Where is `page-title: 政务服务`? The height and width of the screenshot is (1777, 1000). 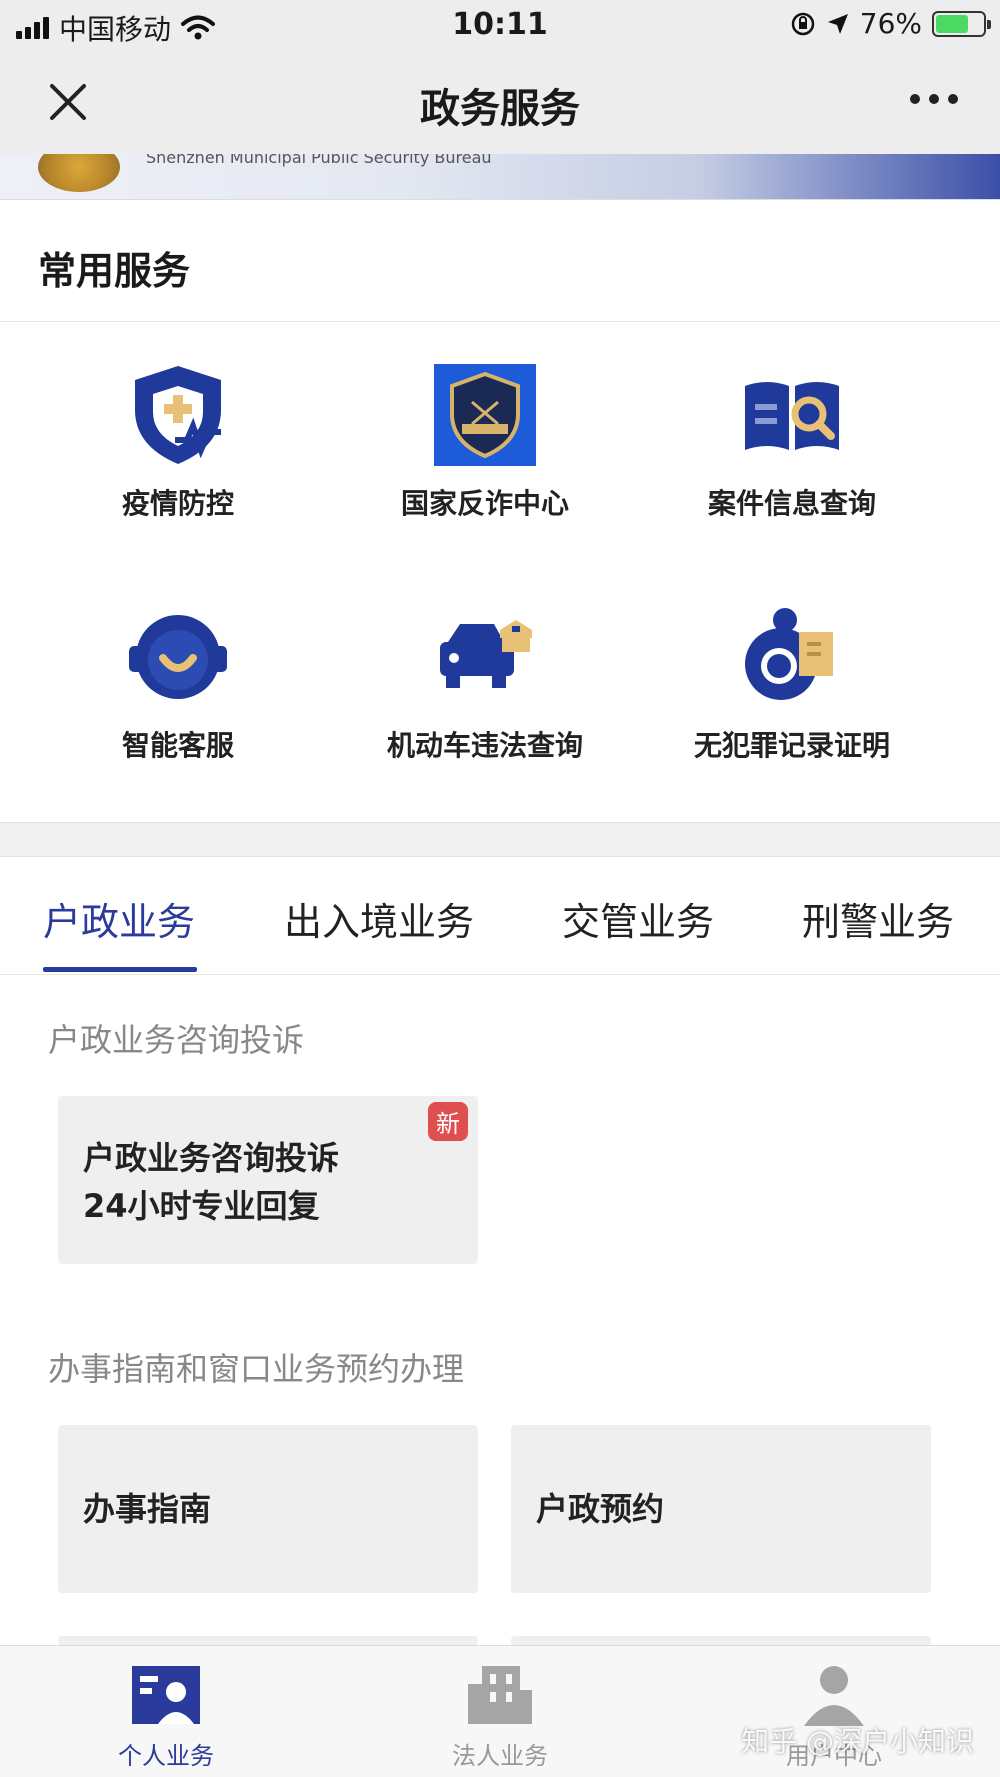
page-title: 政务服务 is located at coordinates (500, 109).